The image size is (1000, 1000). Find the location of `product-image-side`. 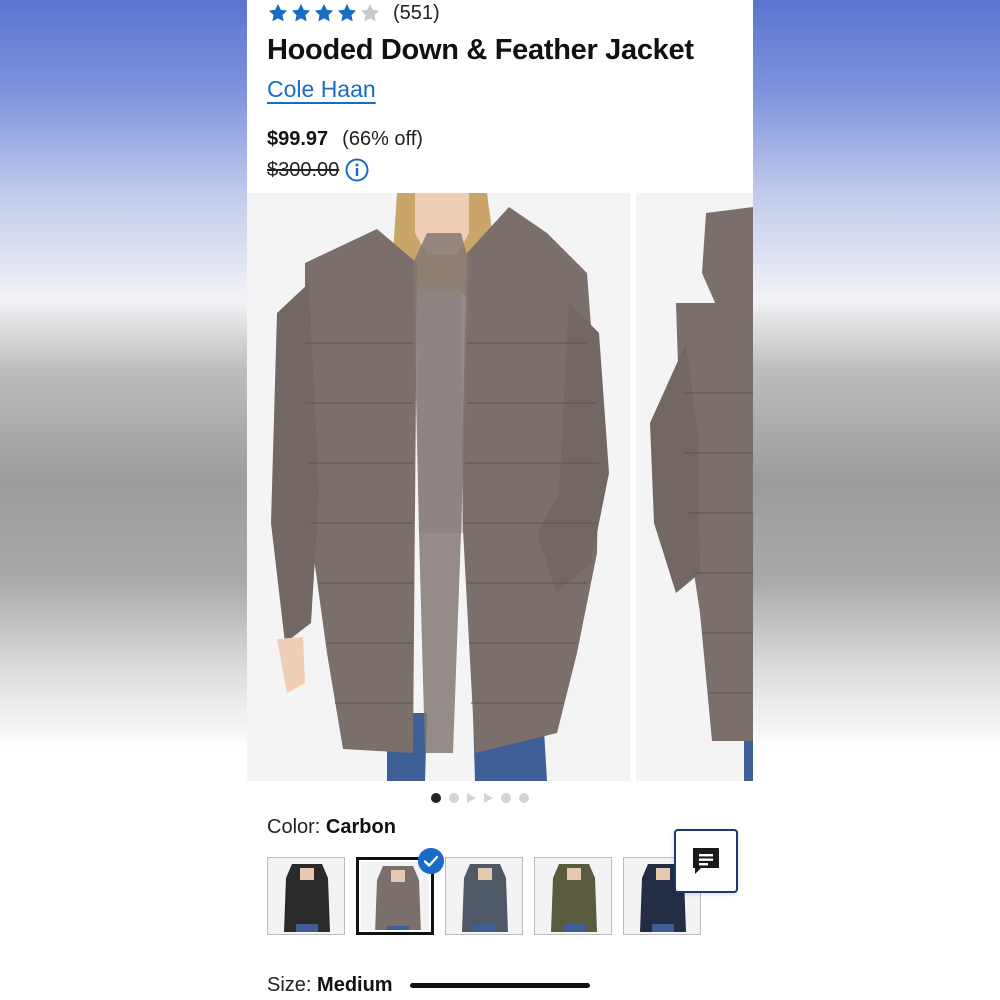

product-image-side is located at coordinates (694, 487).